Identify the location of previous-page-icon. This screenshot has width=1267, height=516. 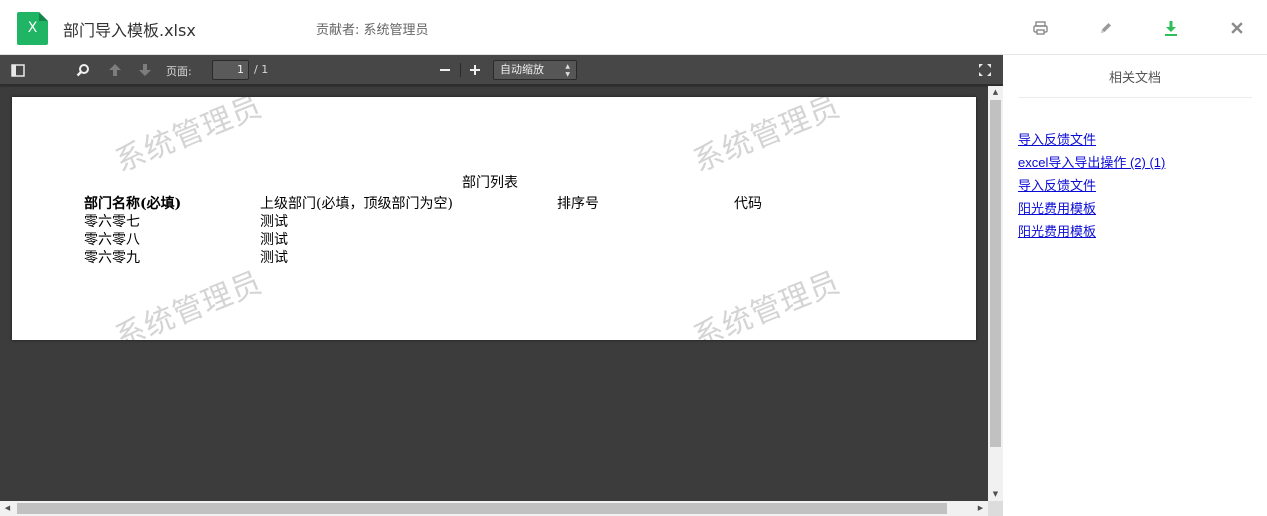
(115, 70).